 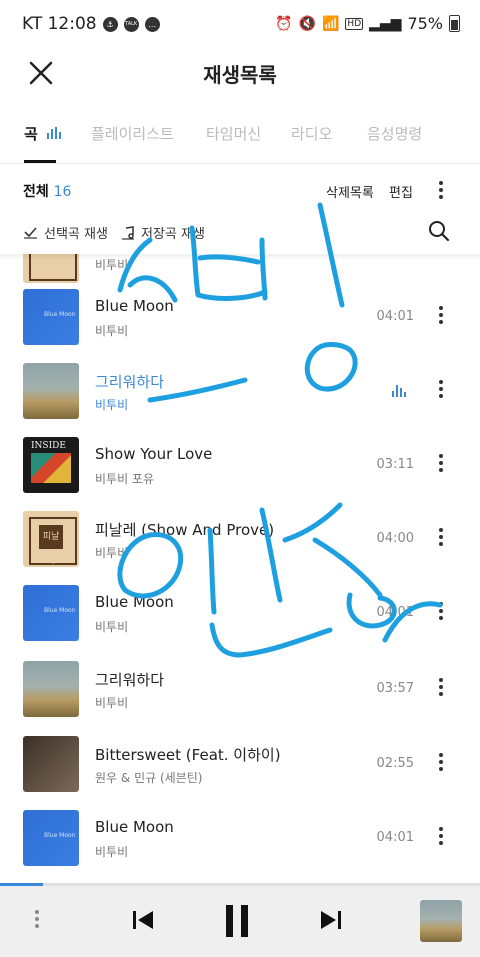 I want to click on carrier-time: KT 12:08, so click(x=59, y=24).